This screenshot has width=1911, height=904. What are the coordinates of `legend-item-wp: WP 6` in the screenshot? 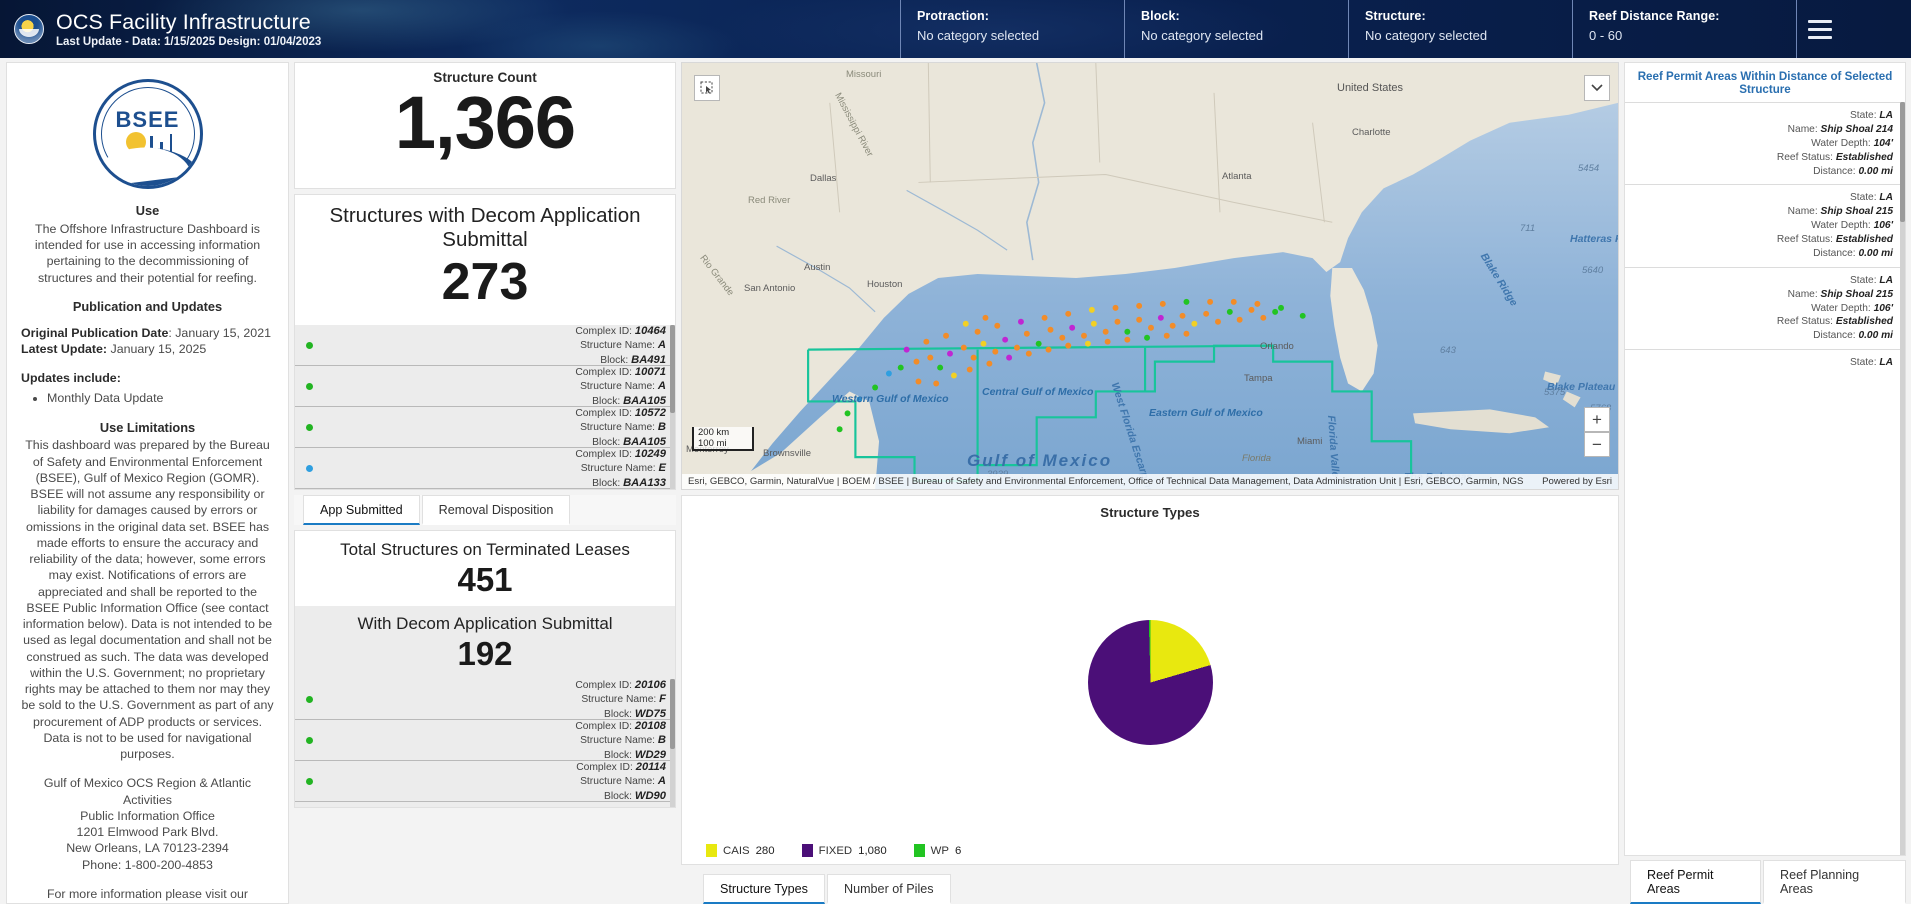 It's located at (937, 850).